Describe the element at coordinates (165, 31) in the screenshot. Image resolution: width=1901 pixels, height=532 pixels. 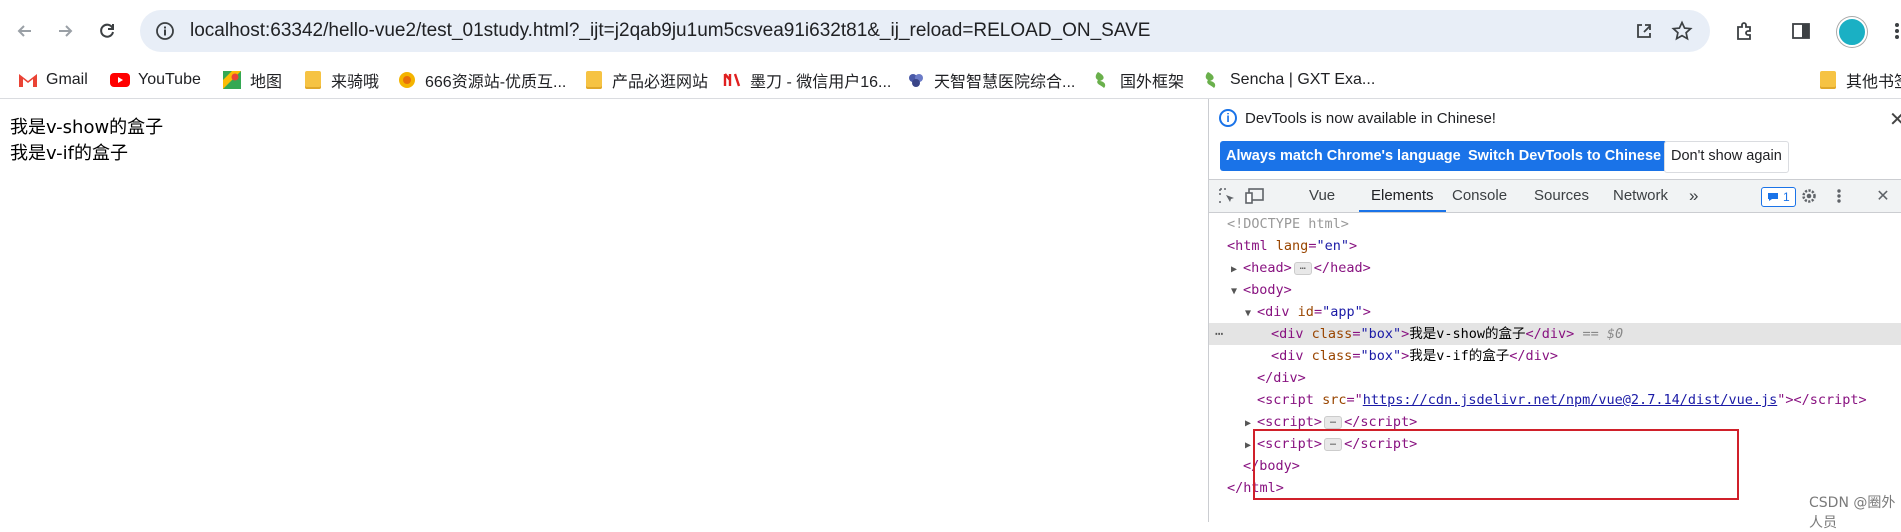
I see `site-info-icon` at that location.